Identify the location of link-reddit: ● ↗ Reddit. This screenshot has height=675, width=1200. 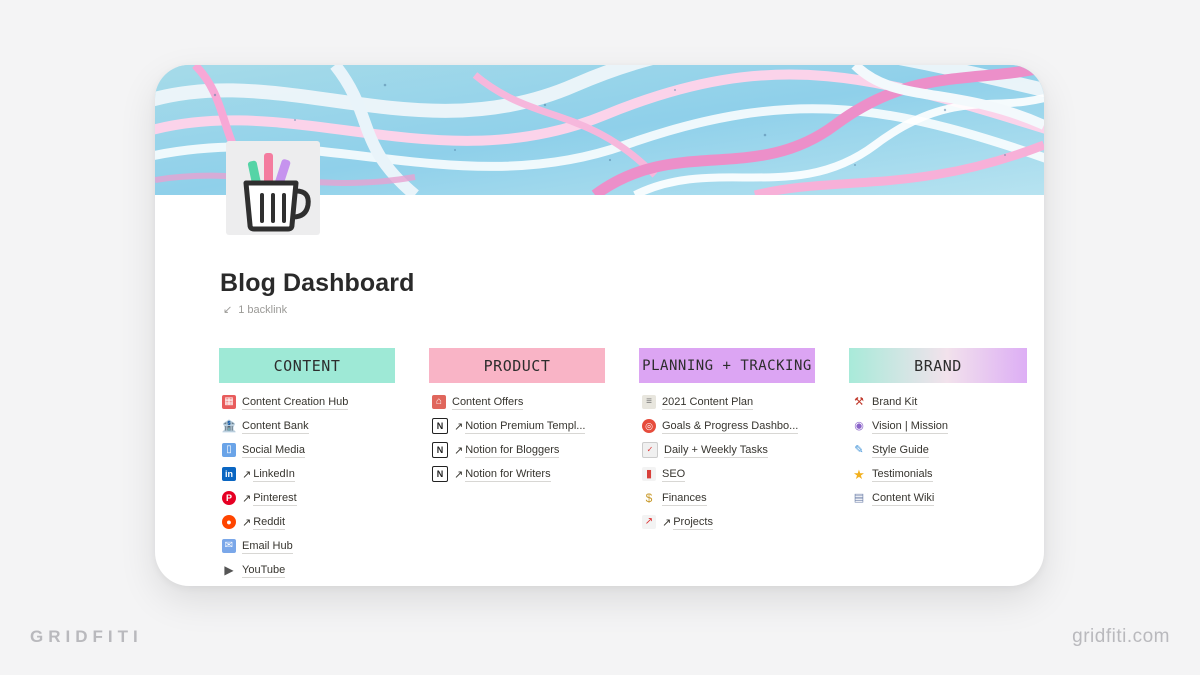
(307, 522).